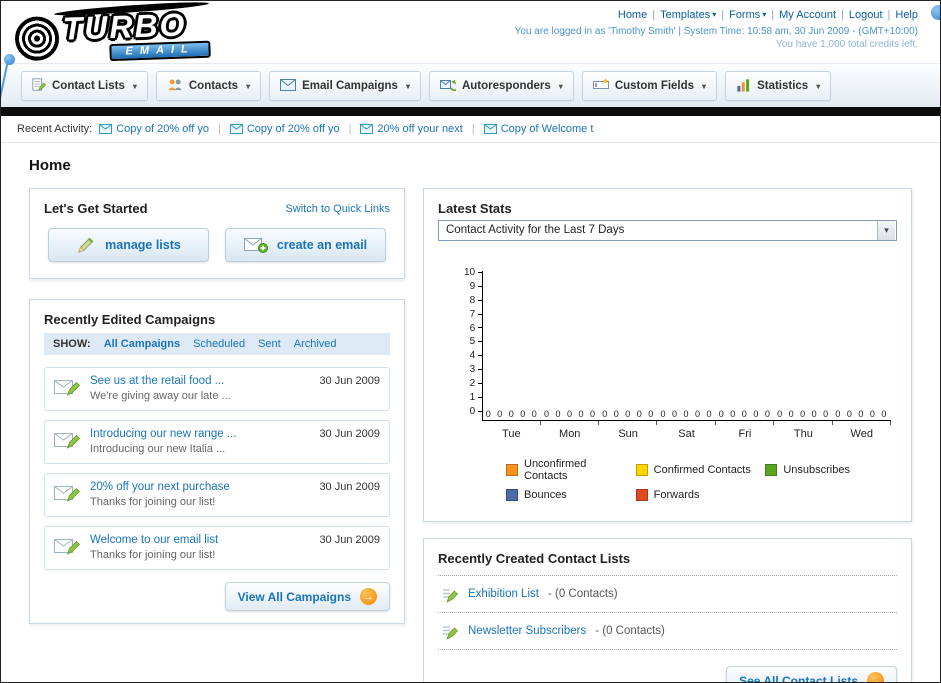  I want to click on contact-list-row: Exhibition List - (0 Contacts), so click(667, 594).